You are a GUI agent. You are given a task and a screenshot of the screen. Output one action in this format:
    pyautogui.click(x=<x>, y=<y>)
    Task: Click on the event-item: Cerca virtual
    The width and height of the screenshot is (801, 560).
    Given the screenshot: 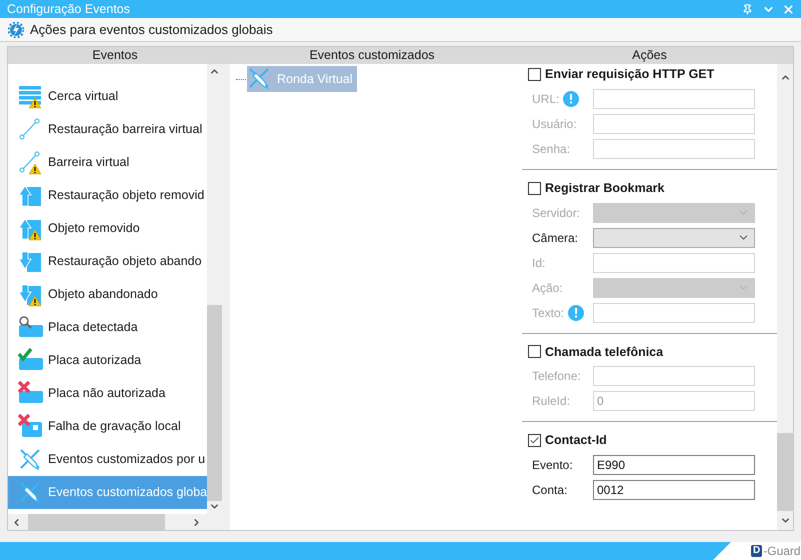 What is the action you would take?
    pyautogui.click(x=107, y=96)
    